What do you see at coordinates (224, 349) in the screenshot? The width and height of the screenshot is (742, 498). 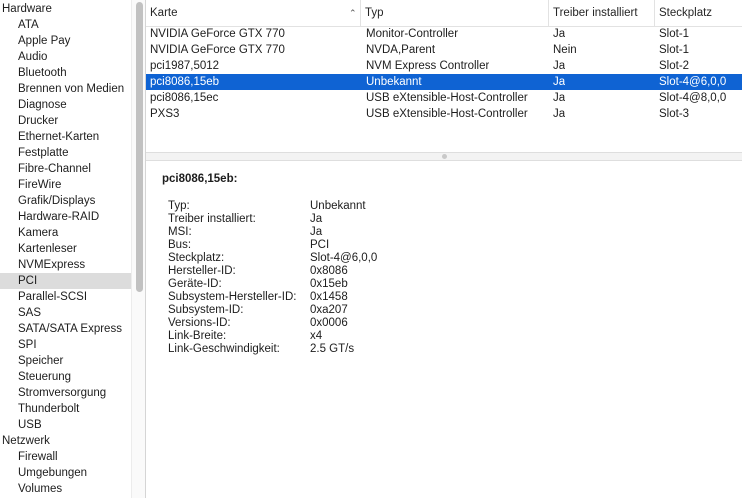 I see `property-key: Link-Geschwindigkeit:` at bounding box center [224, 349].